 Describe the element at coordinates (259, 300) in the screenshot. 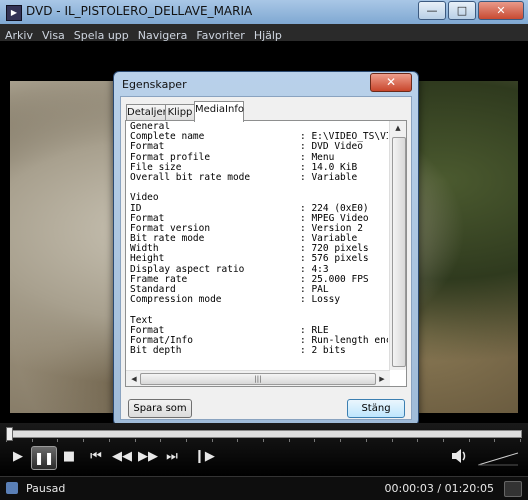

I see `mediainfo-row: Compression mode : Lossy` at that location.